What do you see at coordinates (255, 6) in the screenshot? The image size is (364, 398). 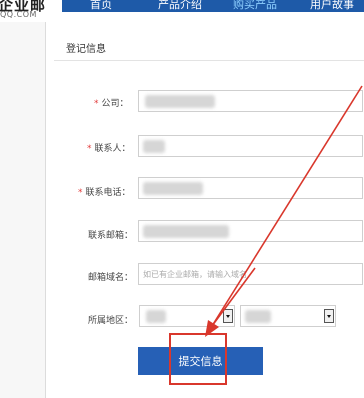 I see `nav-item-buy-product: 购买产品` at bounding box center [255, 6].